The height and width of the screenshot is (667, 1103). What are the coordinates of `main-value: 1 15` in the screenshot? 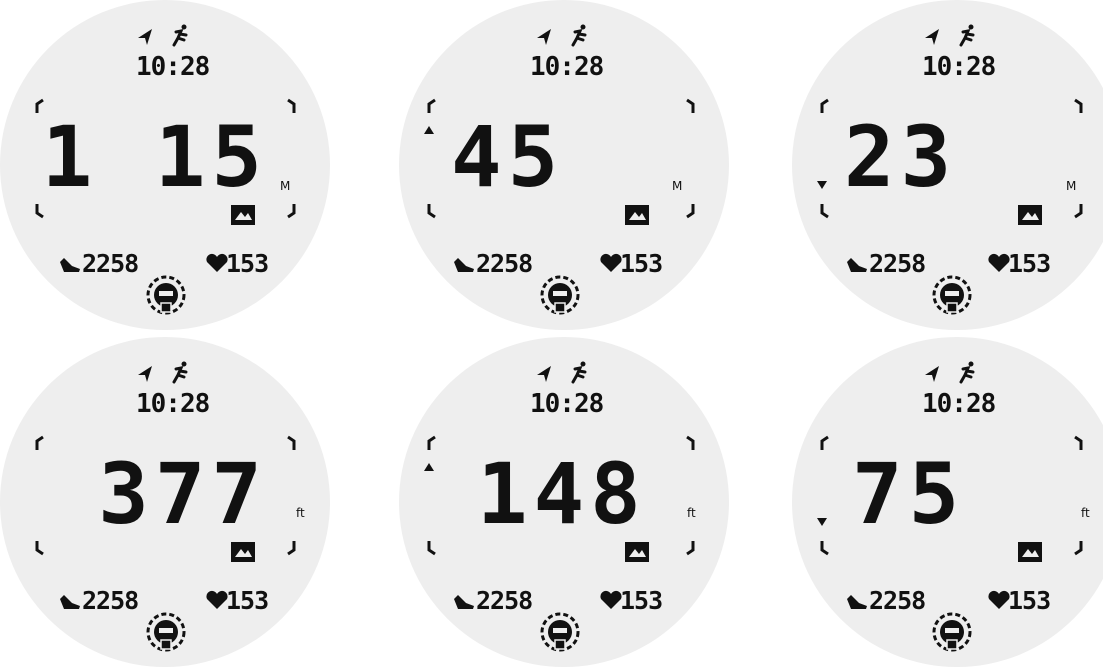 It's located at (154, 157).